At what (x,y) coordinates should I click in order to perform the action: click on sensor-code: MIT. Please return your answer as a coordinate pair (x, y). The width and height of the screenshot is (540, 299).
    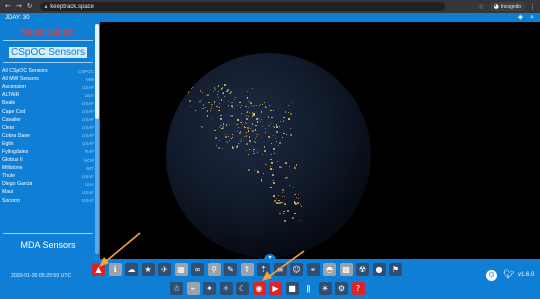
    Looking at the image, I should click on (90, 168).